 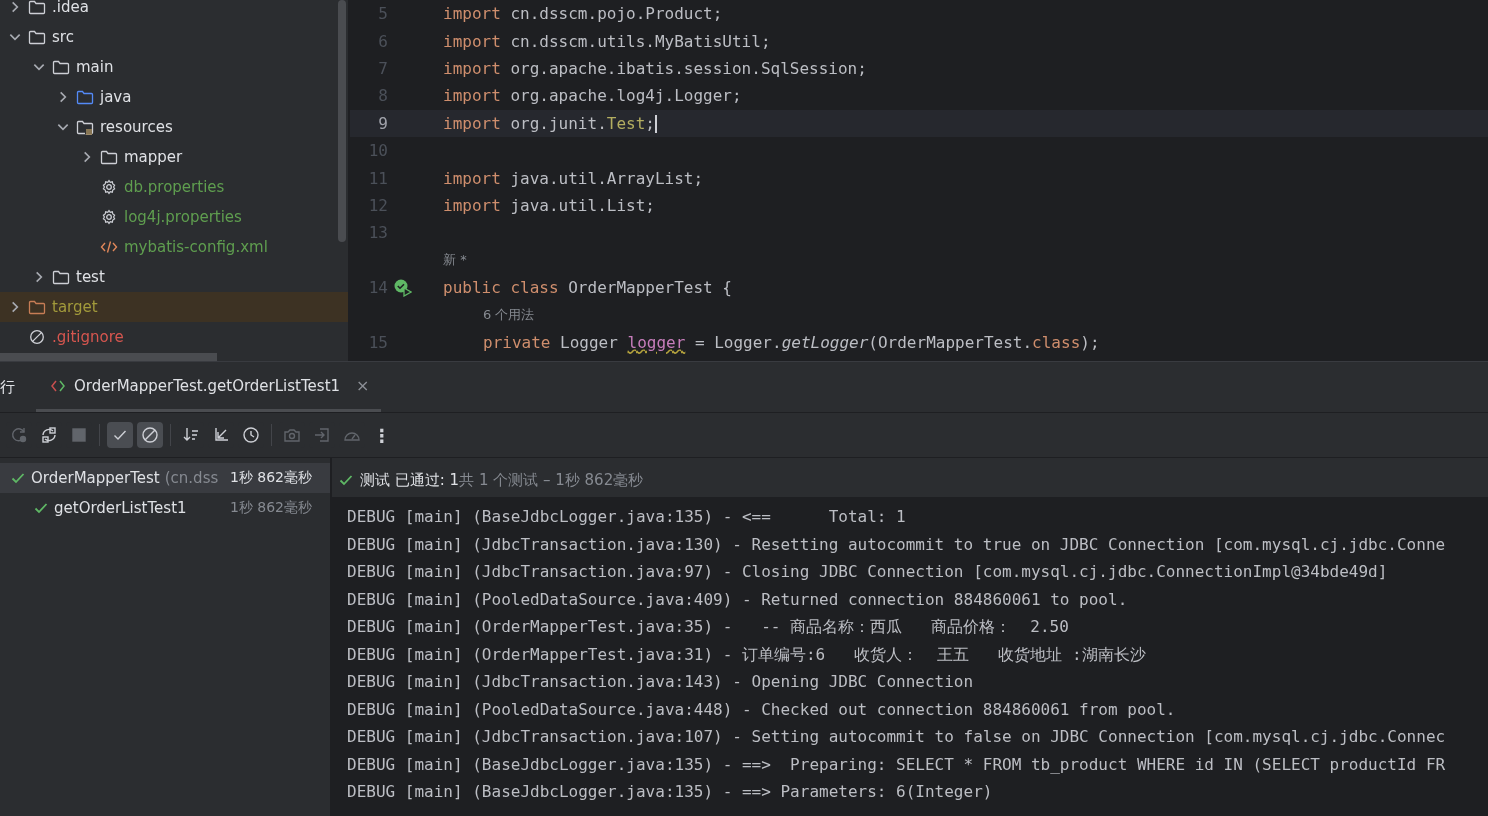 I want to click on code-line: import org.junit.Test;, so click(x=550, y=123).